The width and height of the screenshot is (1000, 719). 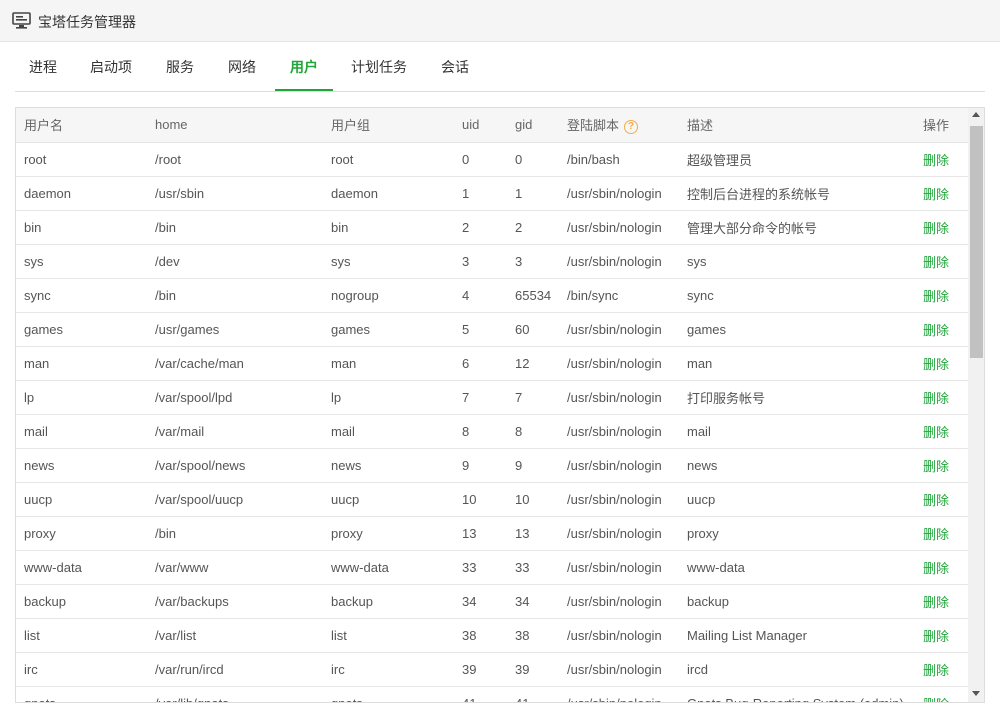 I want to click on cell-uid: 7, so click(x=480, y=397).